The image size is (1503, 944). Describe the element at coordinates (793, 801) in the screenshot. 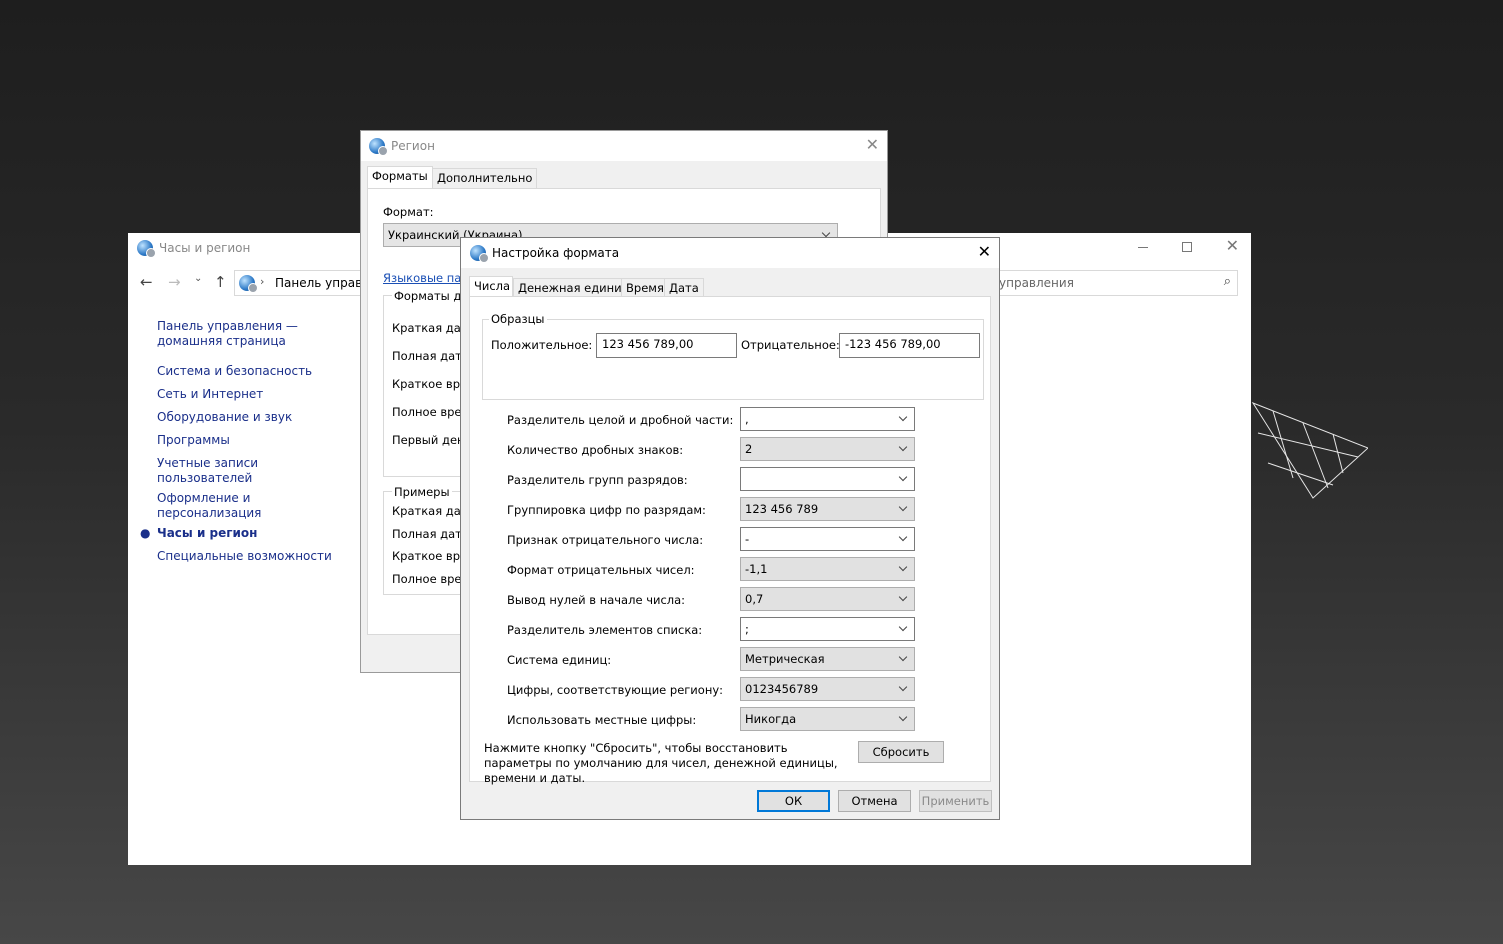

I see `ok-button: ОК` at that location.